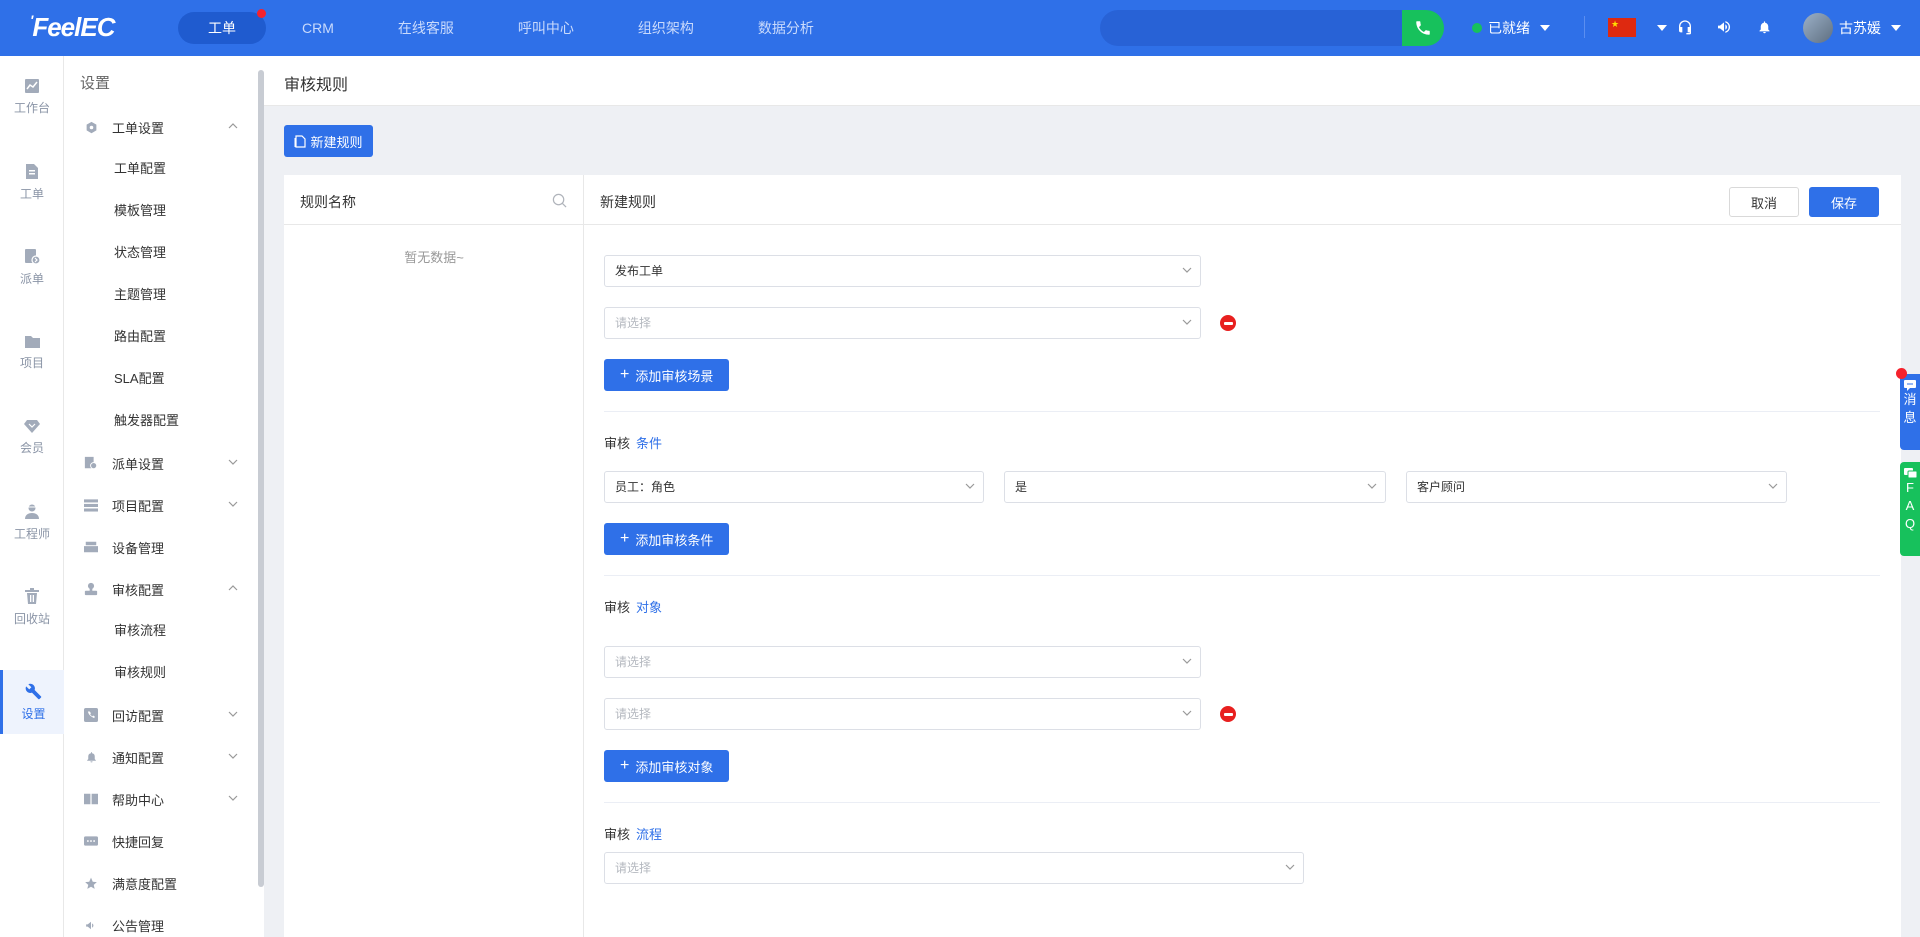  I want to click on page-title: 审核规则, so click(316, 85).